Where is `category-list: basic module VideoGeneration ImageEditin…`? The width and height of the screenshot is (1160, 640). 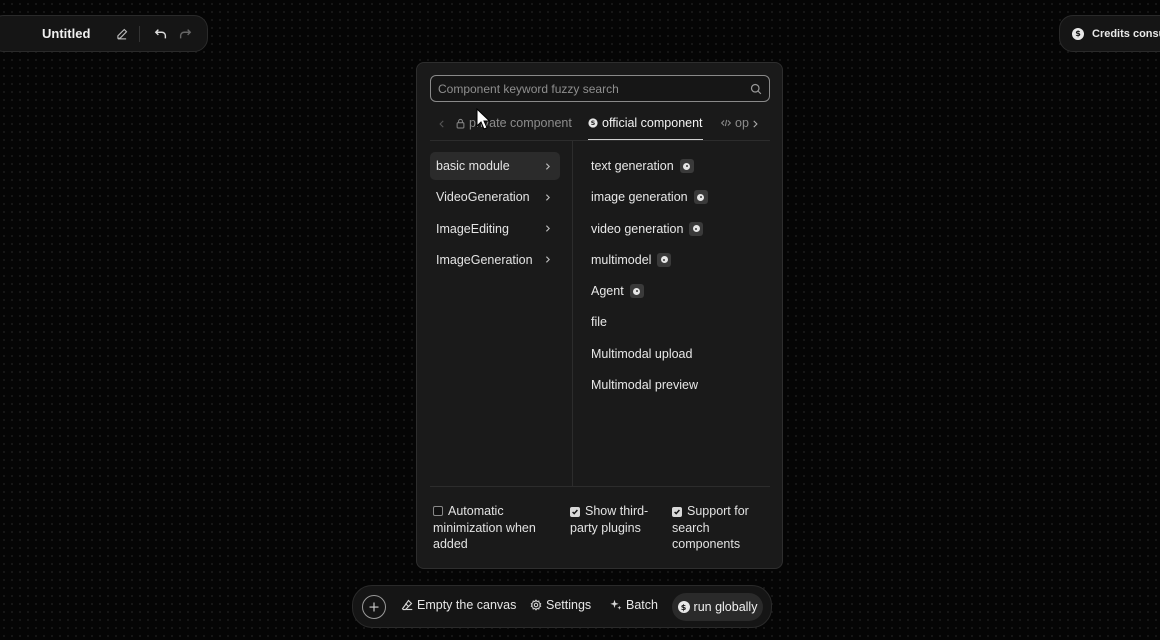 category-list: basic module VideoGeneration ImageEditin… is located at coordinates (495, 214).